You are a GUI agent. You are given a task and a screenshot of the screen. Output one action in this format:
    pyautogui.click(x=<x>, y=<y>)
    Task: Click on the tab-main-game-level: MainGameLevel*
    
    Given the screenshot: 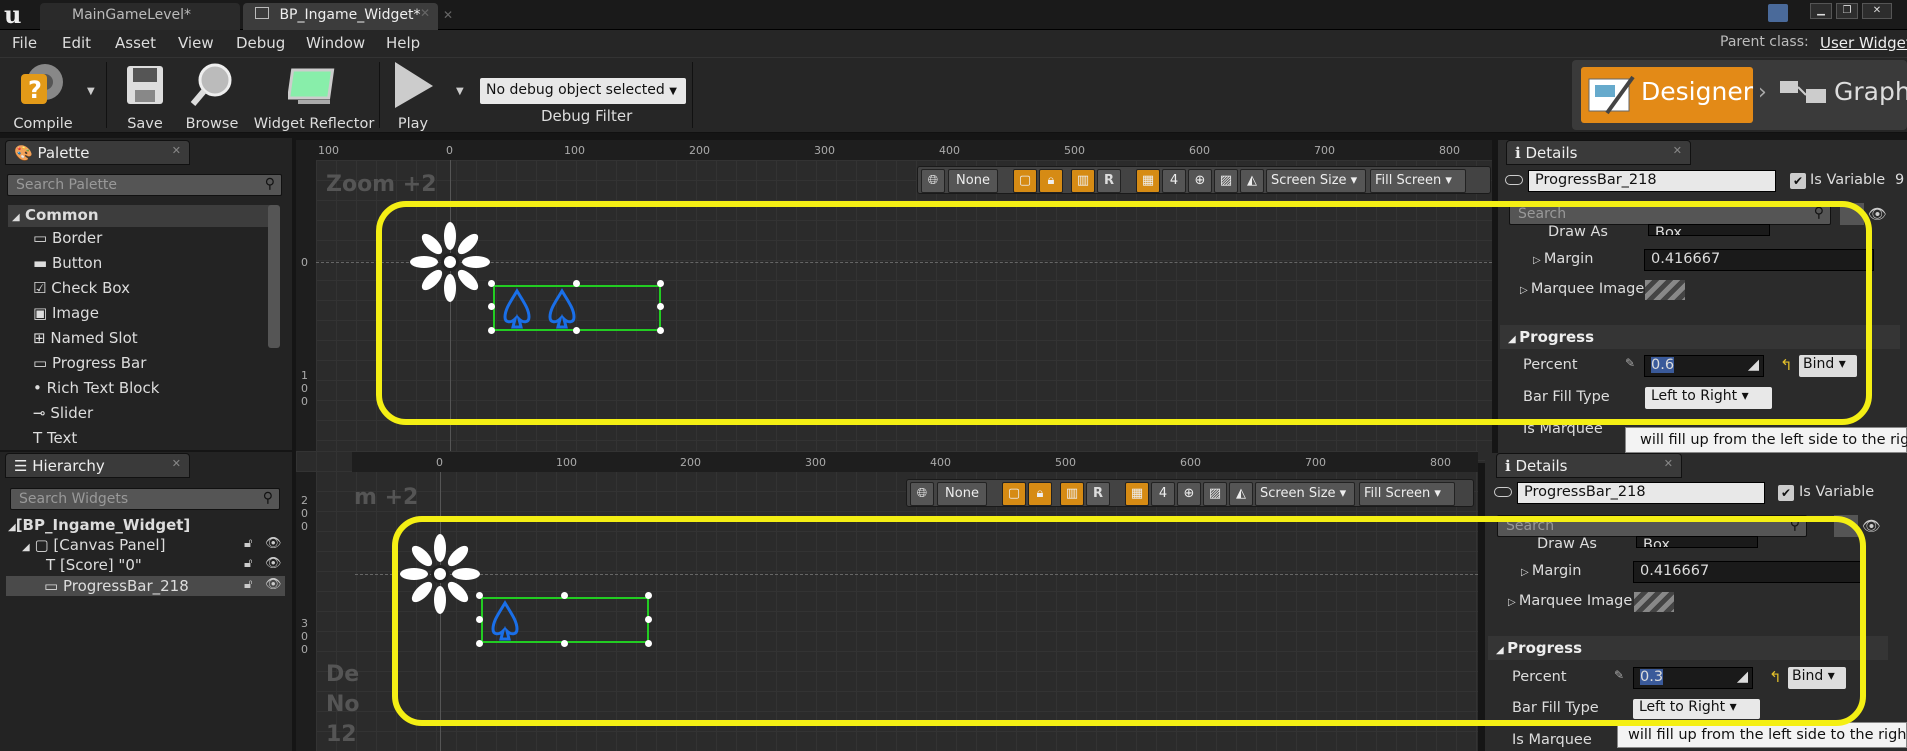 What is the action you would take?
    pyautogui.click(x=140, y=16)
    